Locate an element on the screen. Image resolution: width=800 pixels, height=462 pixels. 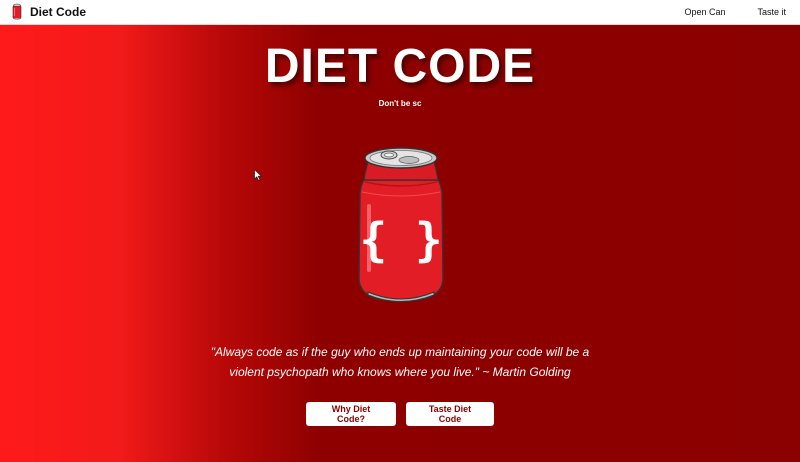
soda-can-illustration: { } is located at coordinates (401, 224).